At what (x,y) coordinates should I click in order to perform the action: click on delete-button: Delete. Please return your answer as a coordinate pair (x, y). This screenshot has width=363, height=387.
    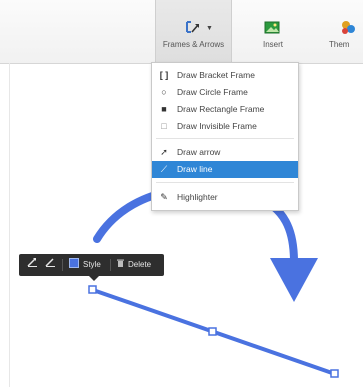
    Looking at the image, I should click on (134, 265).